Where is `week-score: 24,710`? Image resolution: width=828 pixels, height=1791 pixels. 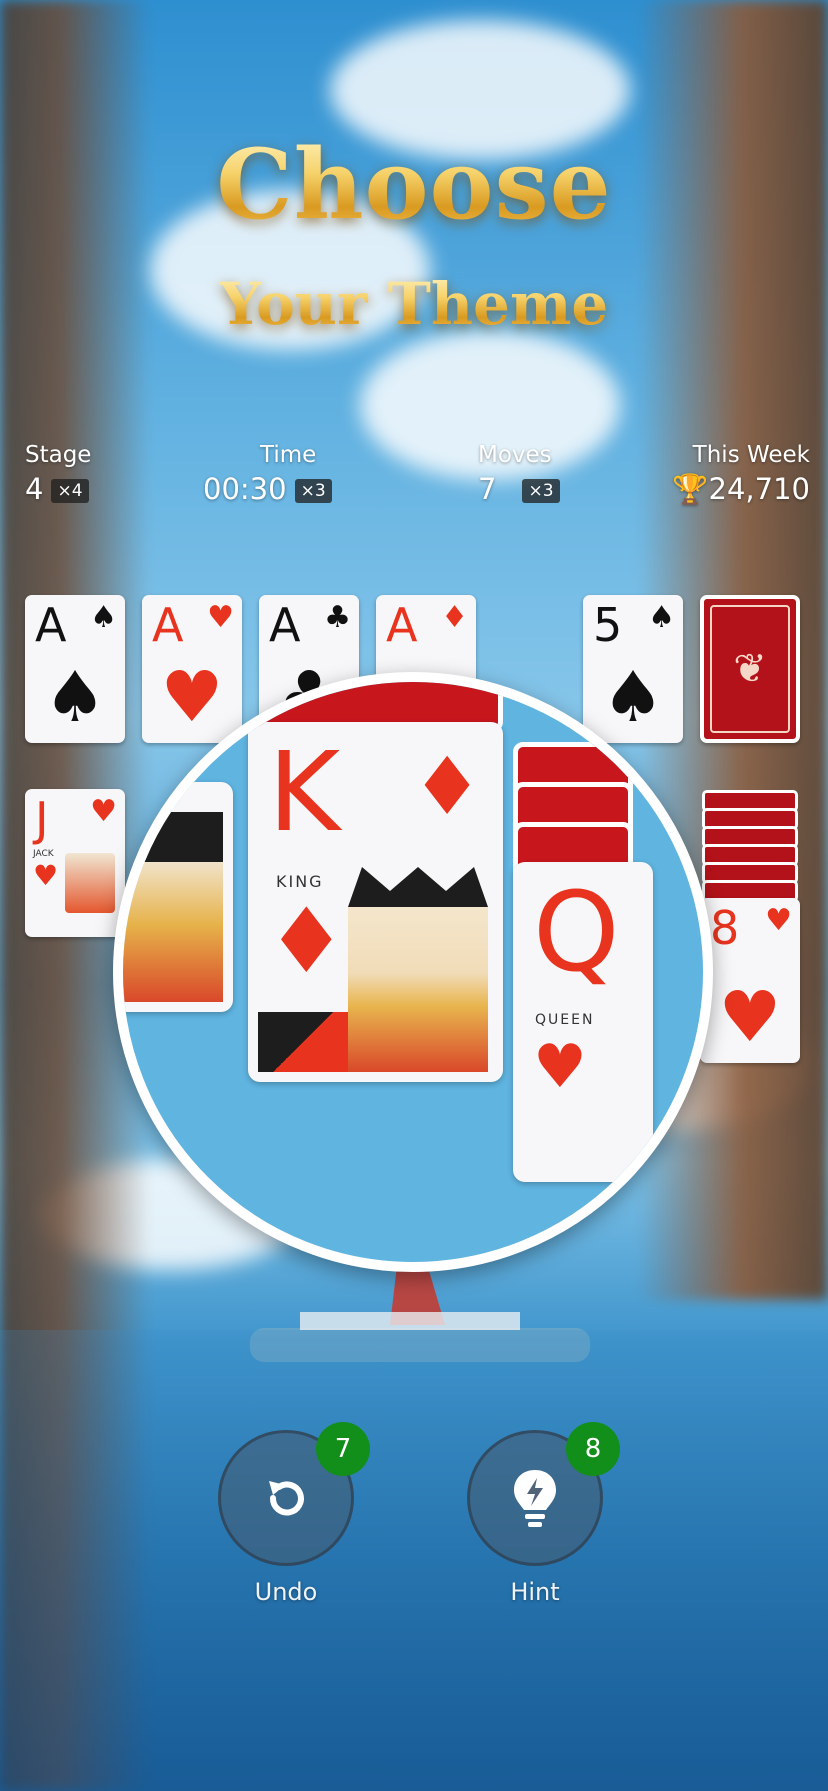 week-score: 24,710 is located at coordinates (759, 489).